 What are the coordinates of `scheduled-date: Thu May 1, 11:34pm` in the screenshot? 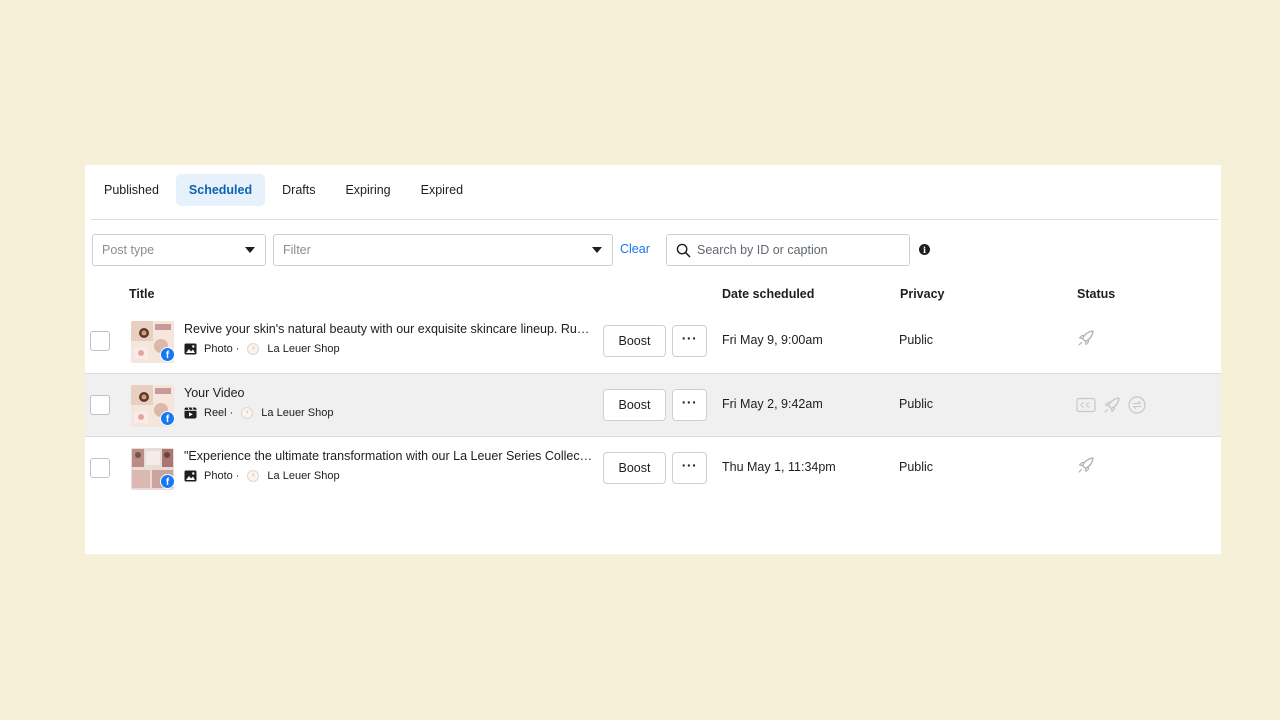 It's located at (779, 467).